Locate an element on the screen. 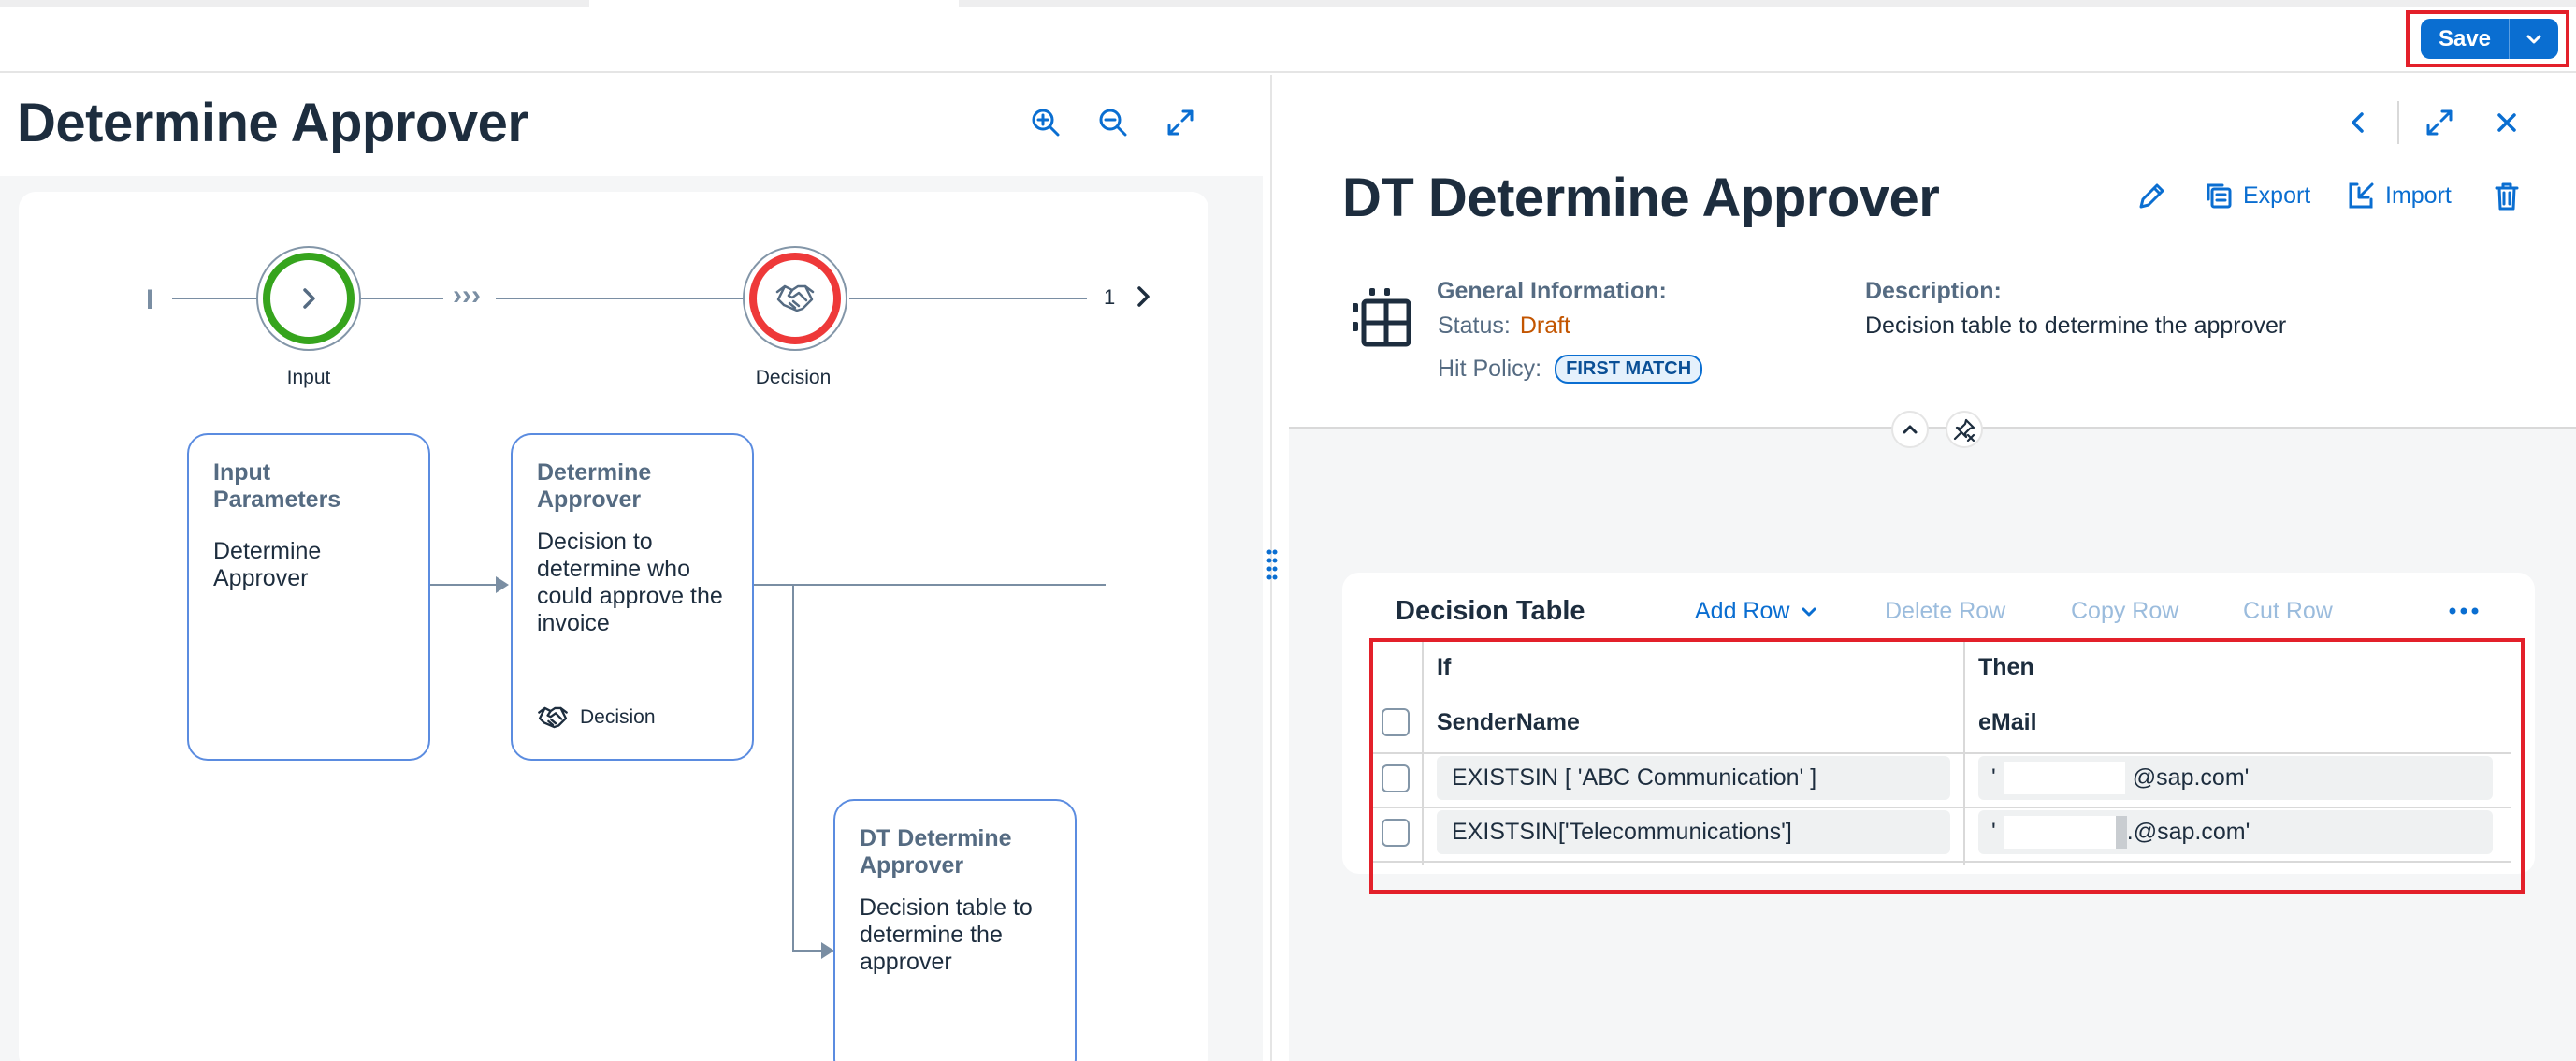 This screenshot has height=1061, width=2576. status-value: Draft is located at coordinates (1545, 325).